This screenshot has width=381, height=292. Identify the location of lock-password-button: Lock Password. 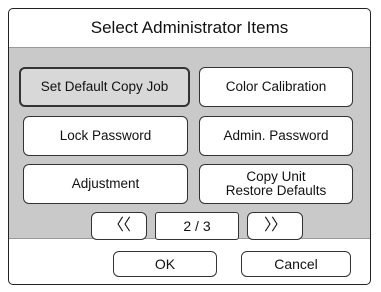
(105, 136).